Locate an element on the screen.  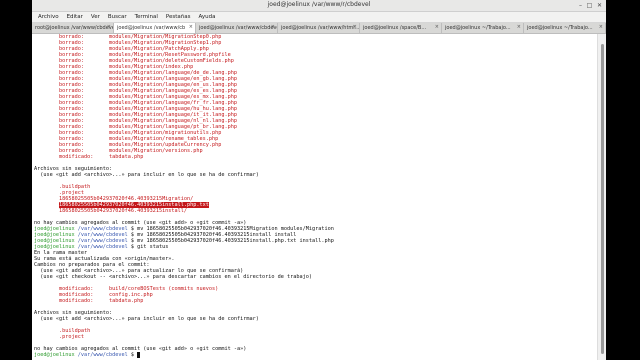
tab-label: joed@joelinux /var/www/cbdevel is located at coordinates (238, 28).